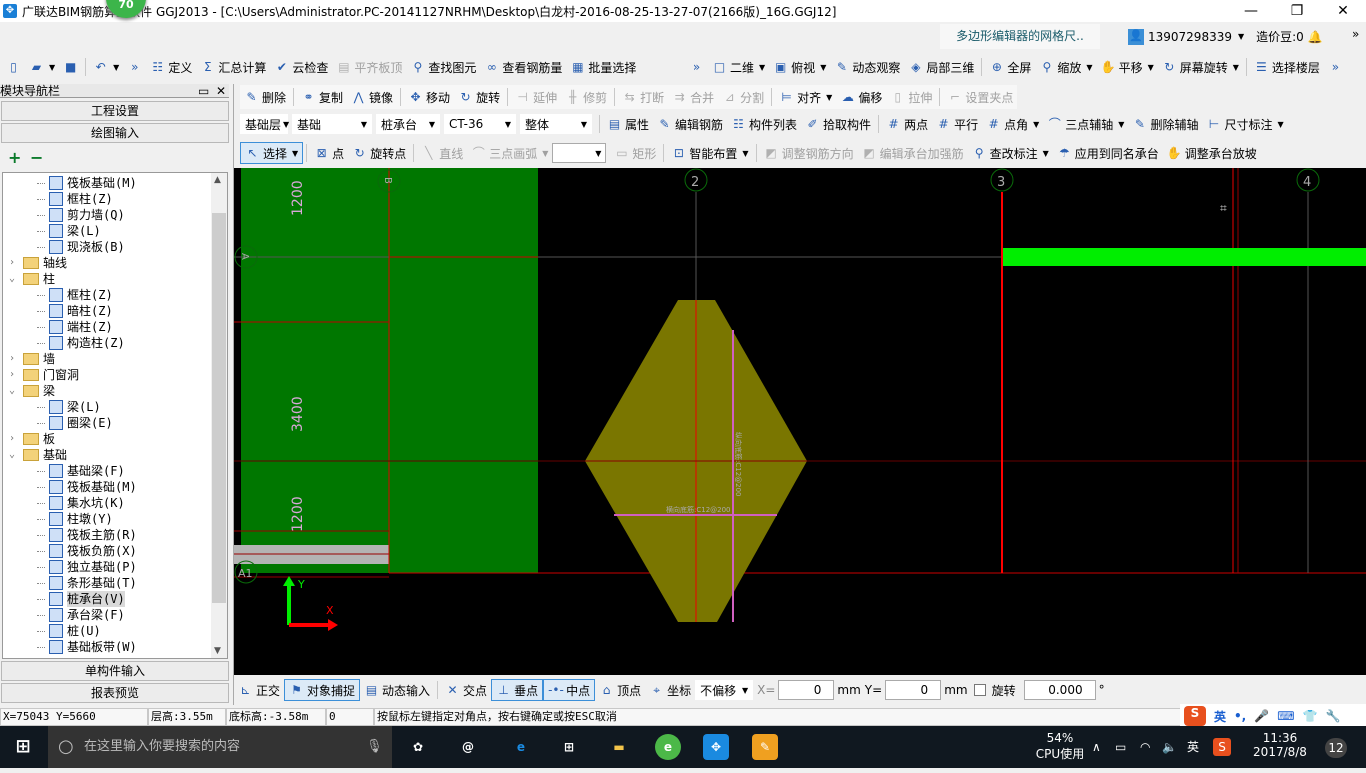  I want to click on tool-顶点-button: ⌂ 顶点, so click(620, 690).